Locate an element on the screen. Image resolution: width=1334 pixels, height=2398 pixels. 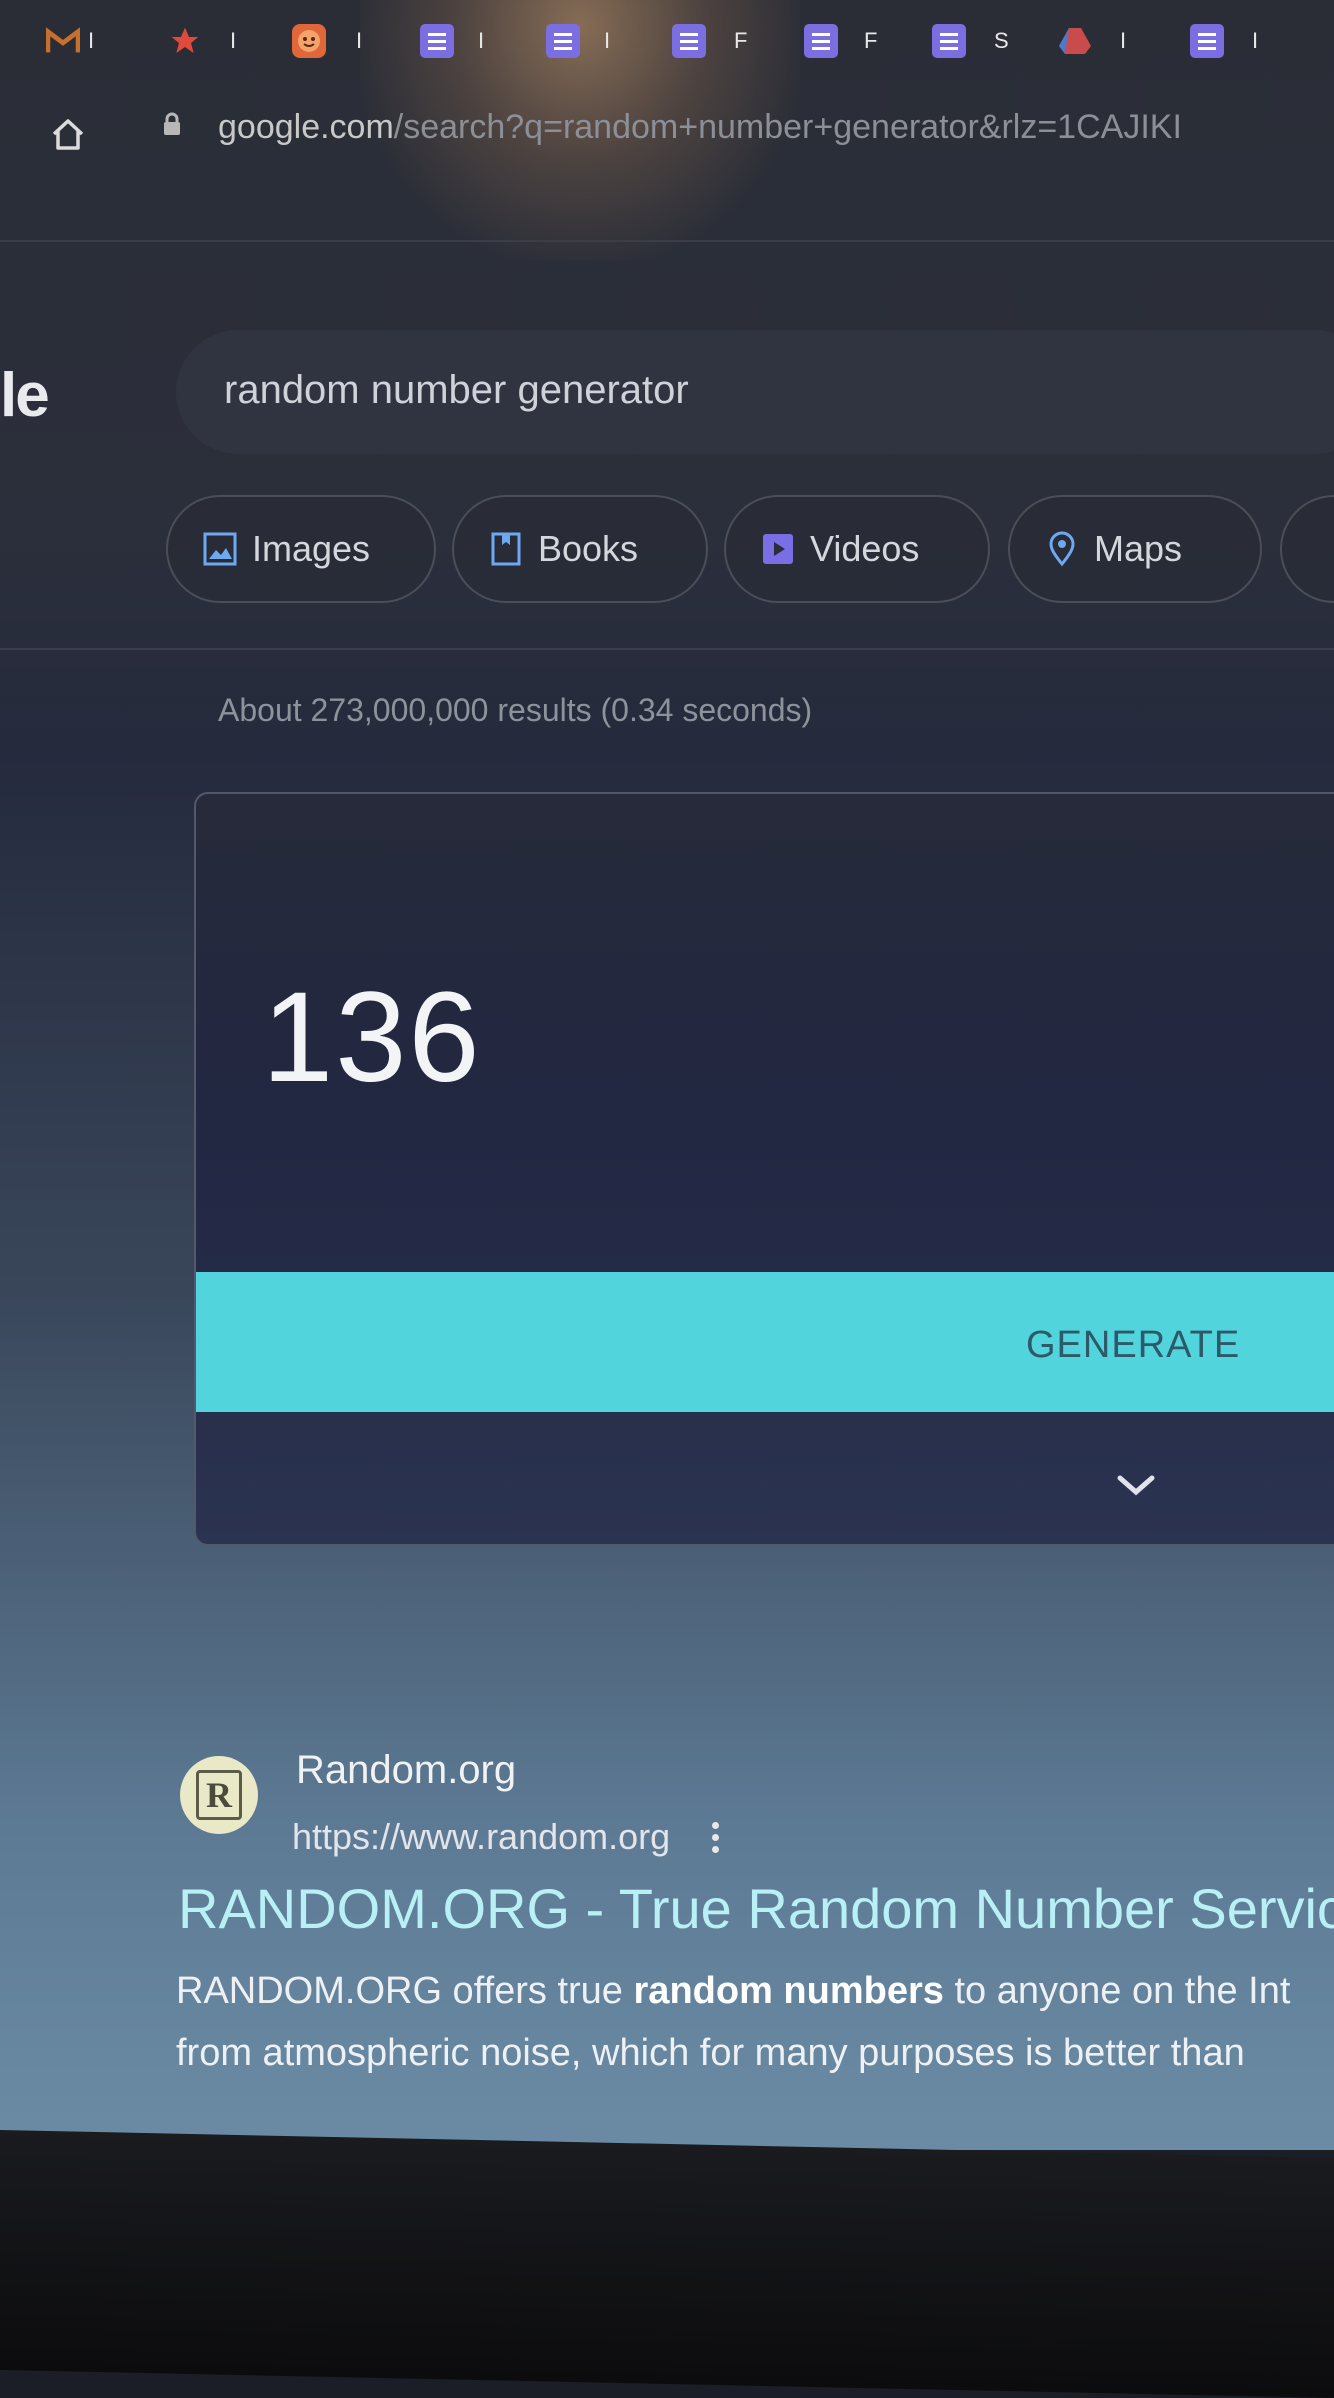
results-divider is located at coordinates (667, 649).